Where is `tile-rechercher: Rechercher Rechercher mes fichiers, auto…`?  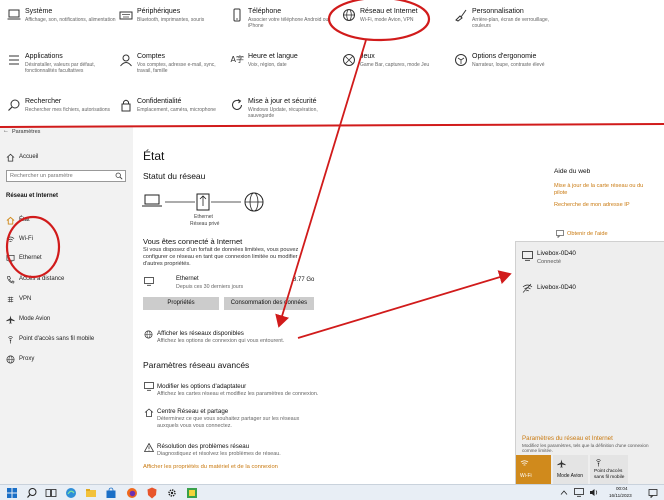
tile-rechercher: Rechercher Rechercher mes fichiers, auto… is located at coordinates (60, 108).